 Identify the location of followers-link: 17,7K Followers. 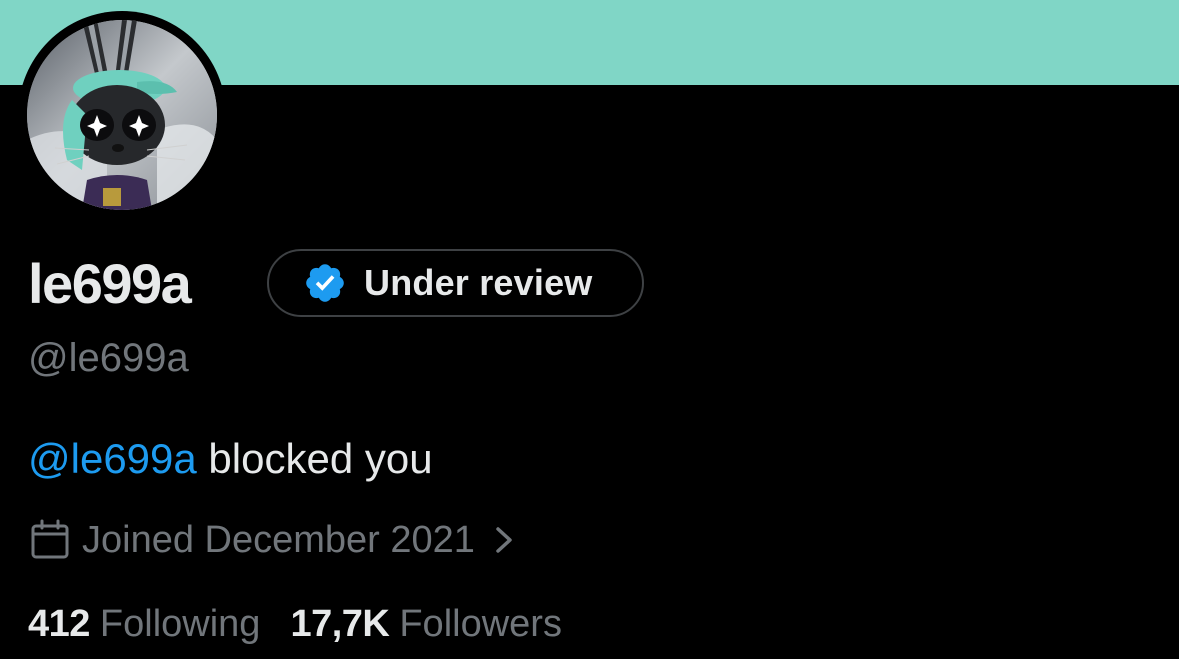
(426, 624).